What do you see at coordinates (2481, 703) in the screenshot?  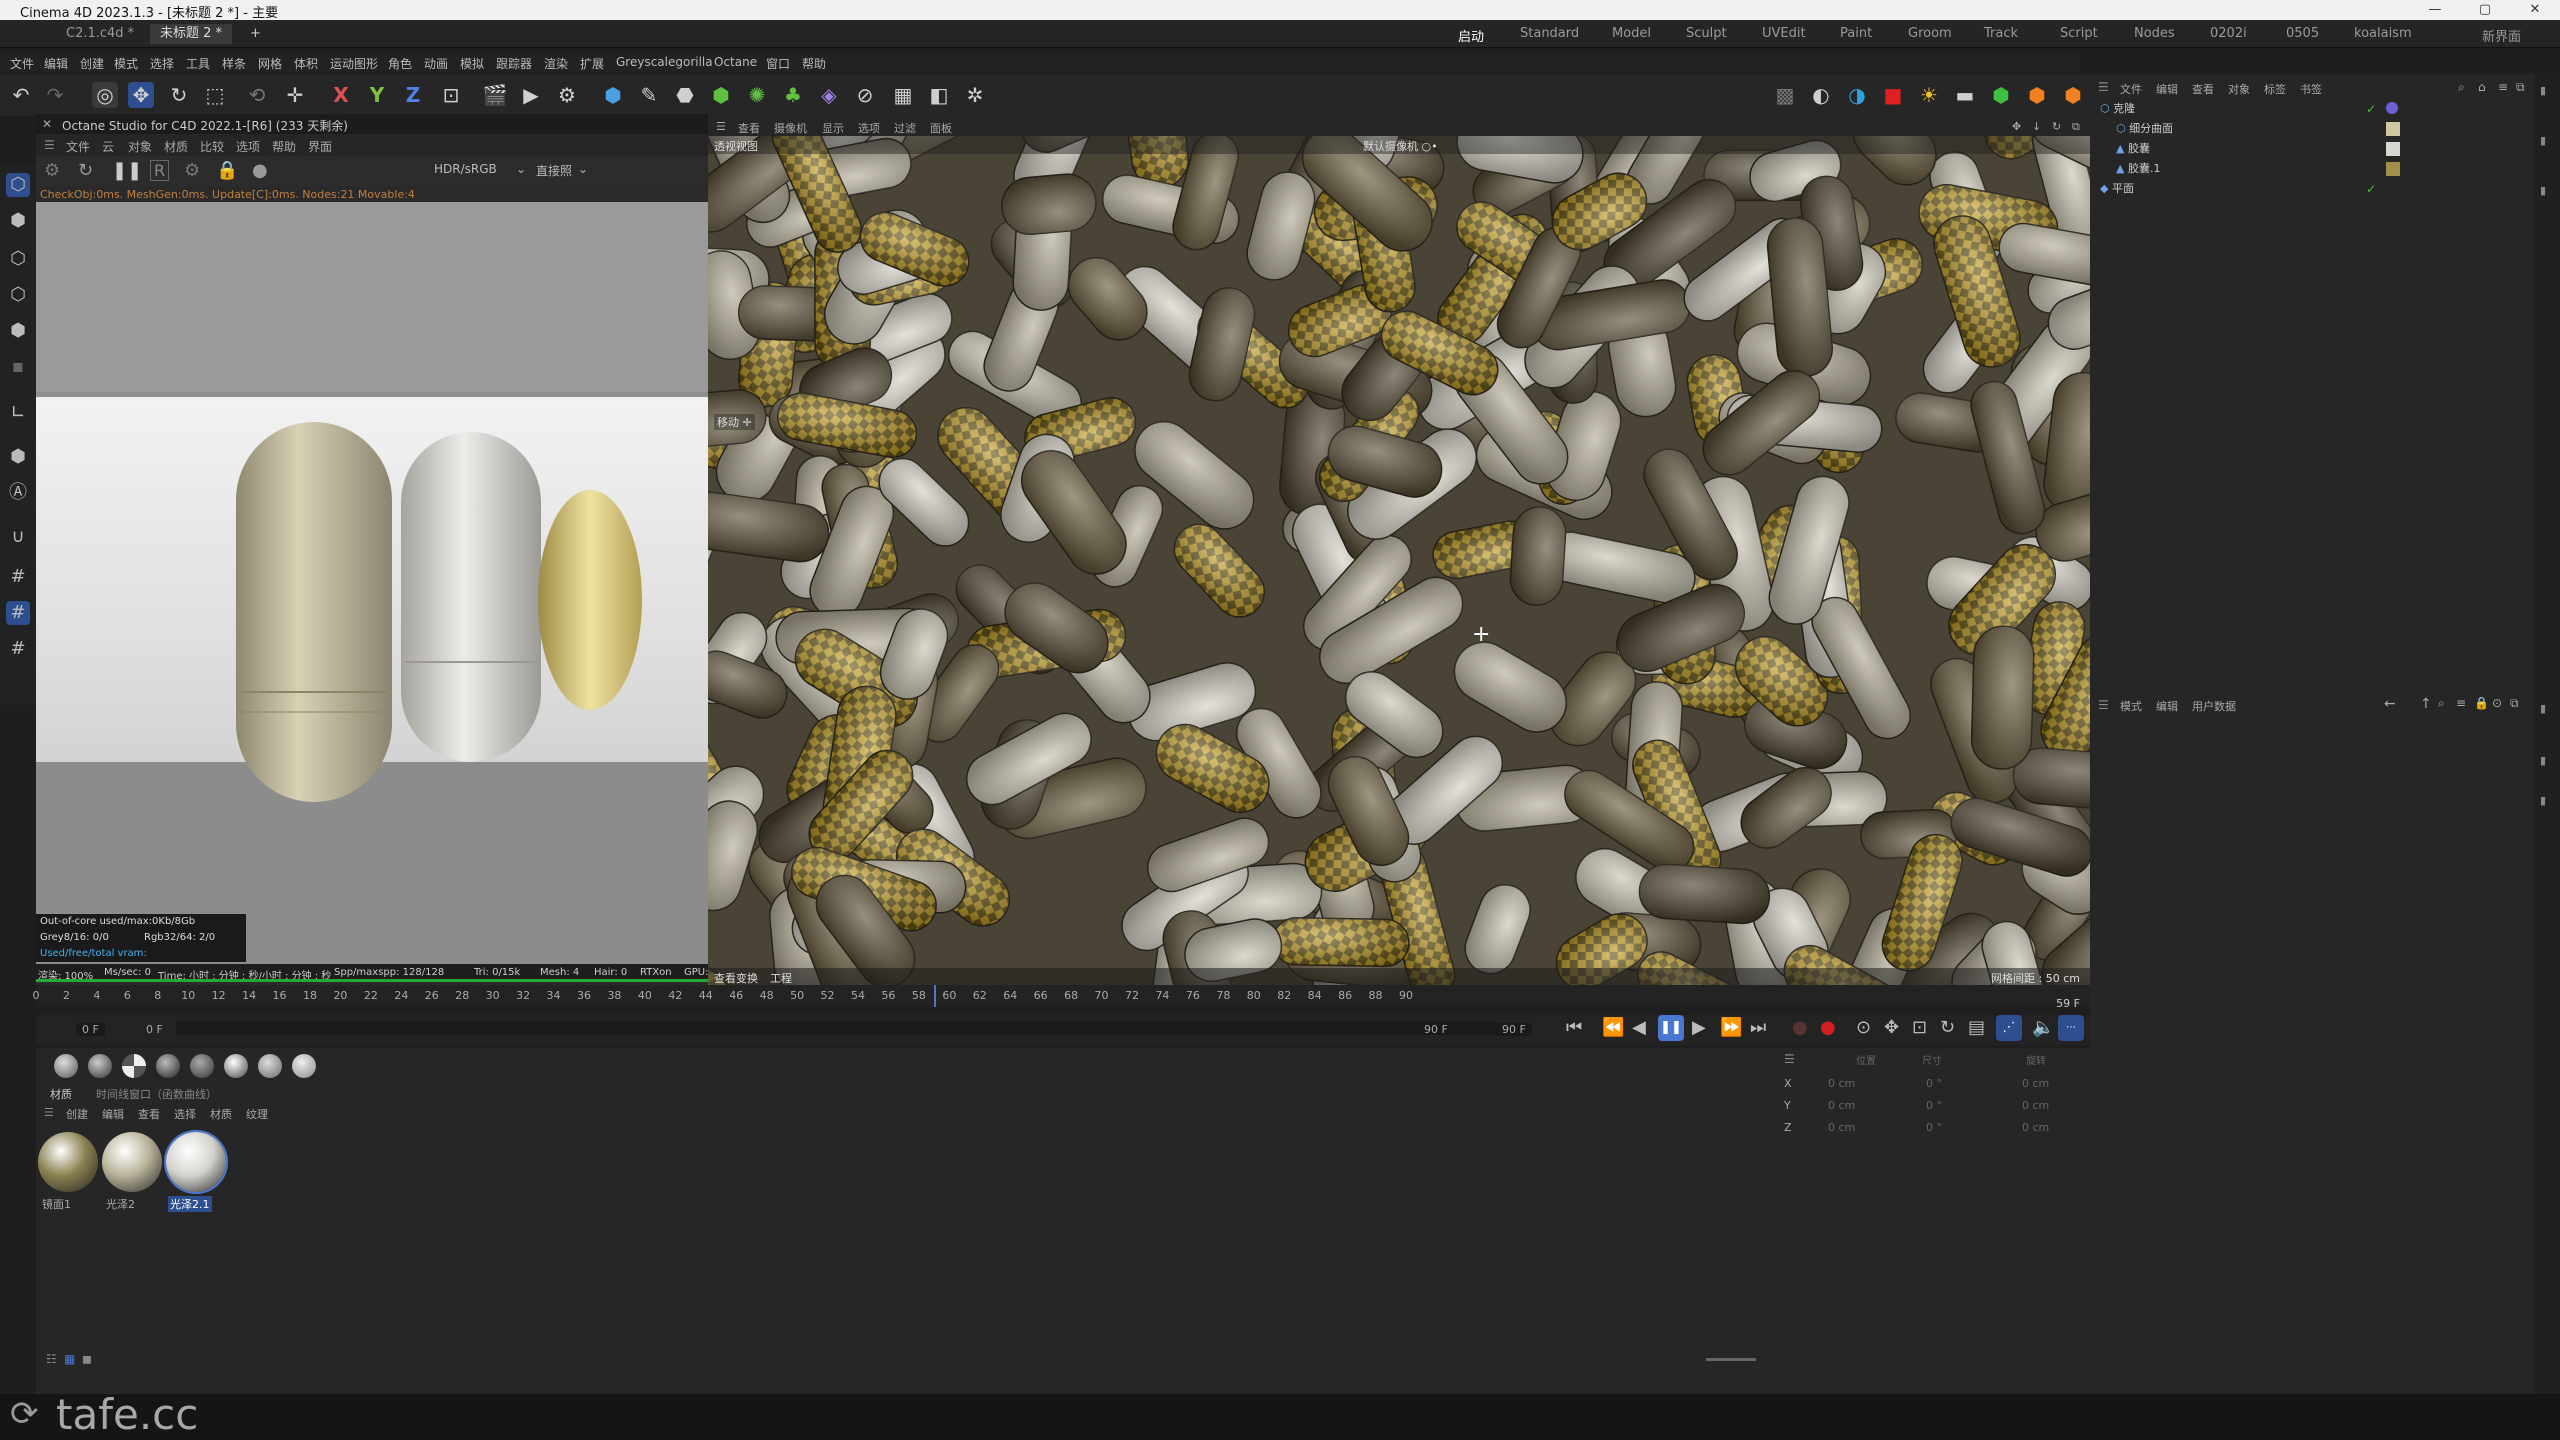 I see `attrmgr-lock-icon: 🔒` at bounding box center [2481, 703].